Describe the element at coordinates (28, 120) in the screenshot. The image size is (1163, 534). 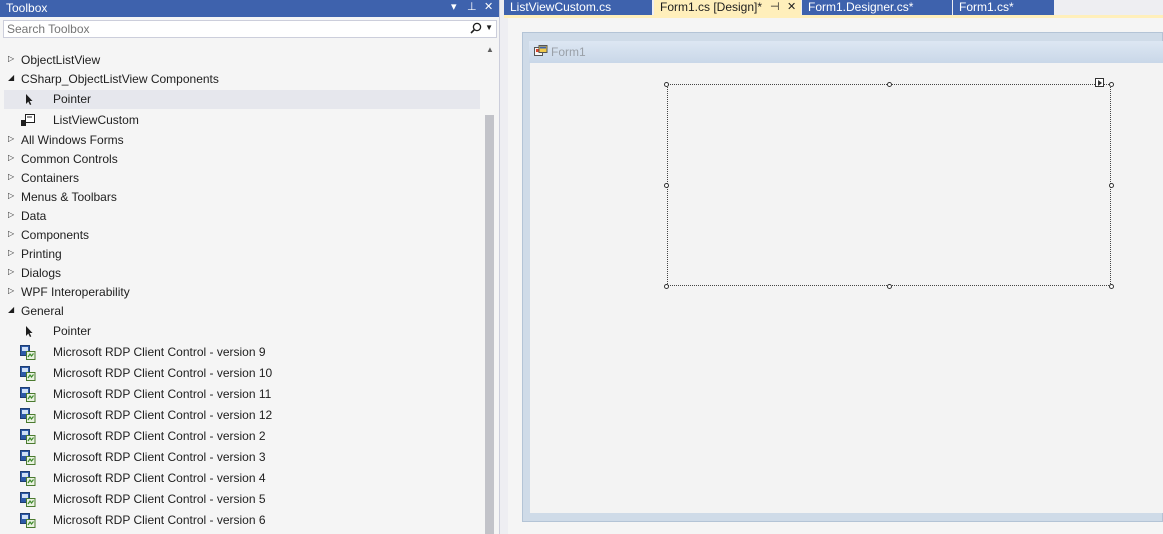
I see `component-icon` at that location.